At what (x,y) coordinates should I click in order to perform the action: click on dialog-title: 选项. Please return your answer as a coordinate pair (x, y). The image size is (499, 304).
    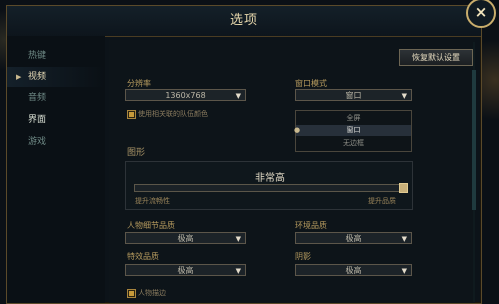
    Looking at the image, I should click on (243, 20).